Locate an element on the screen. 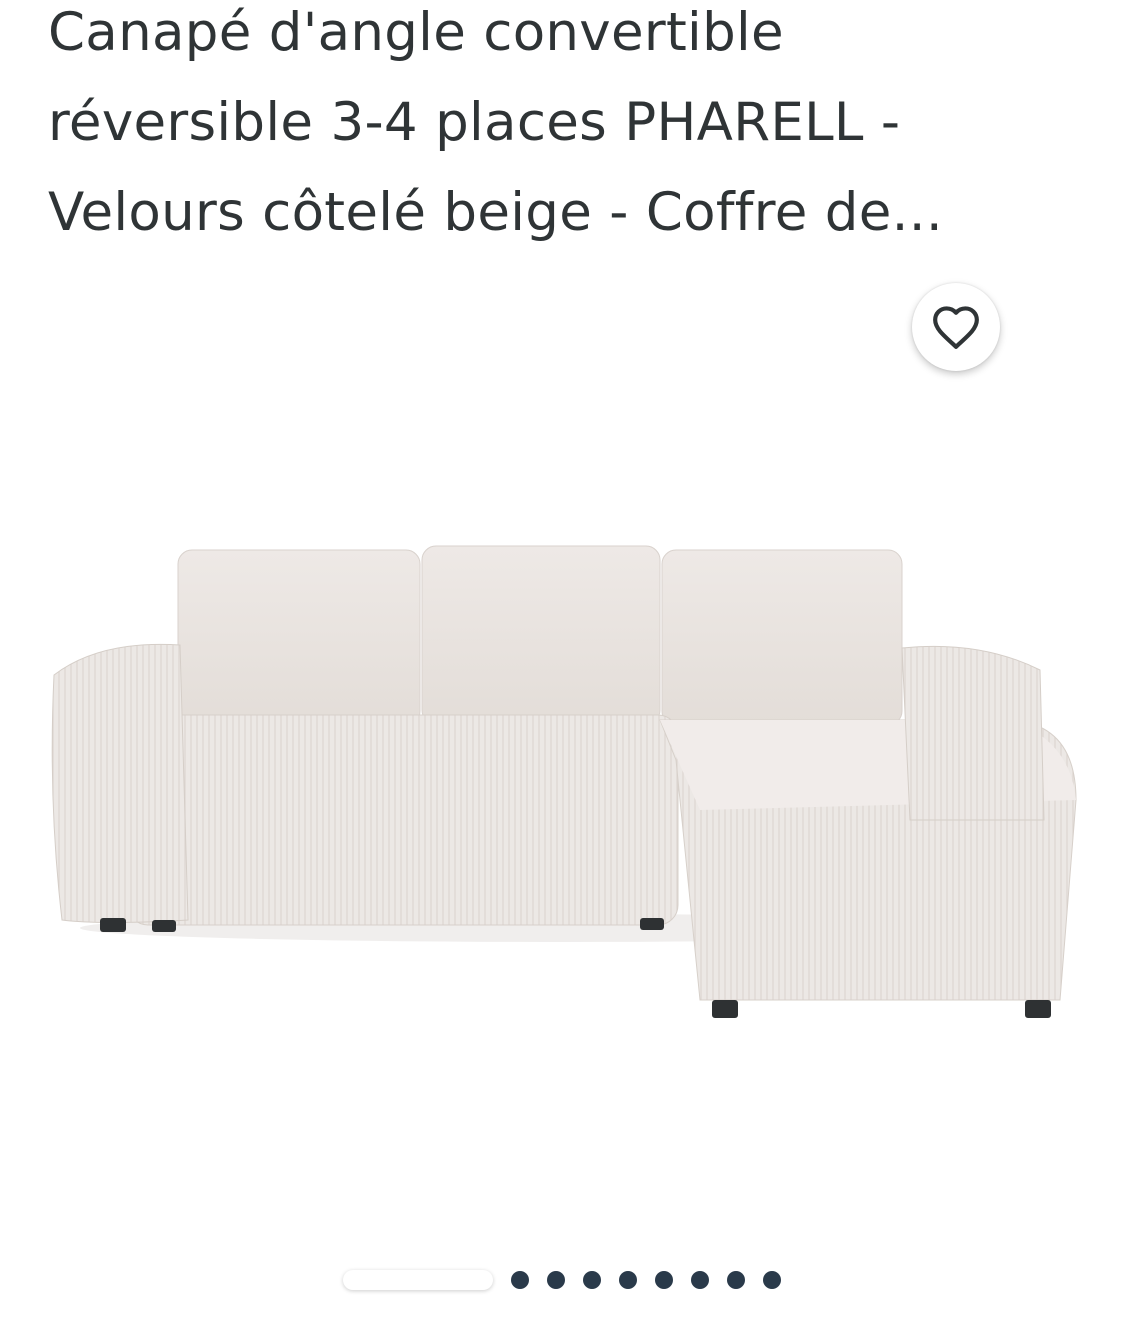  pager-indicator-active is located at coordinates (418, 1280).